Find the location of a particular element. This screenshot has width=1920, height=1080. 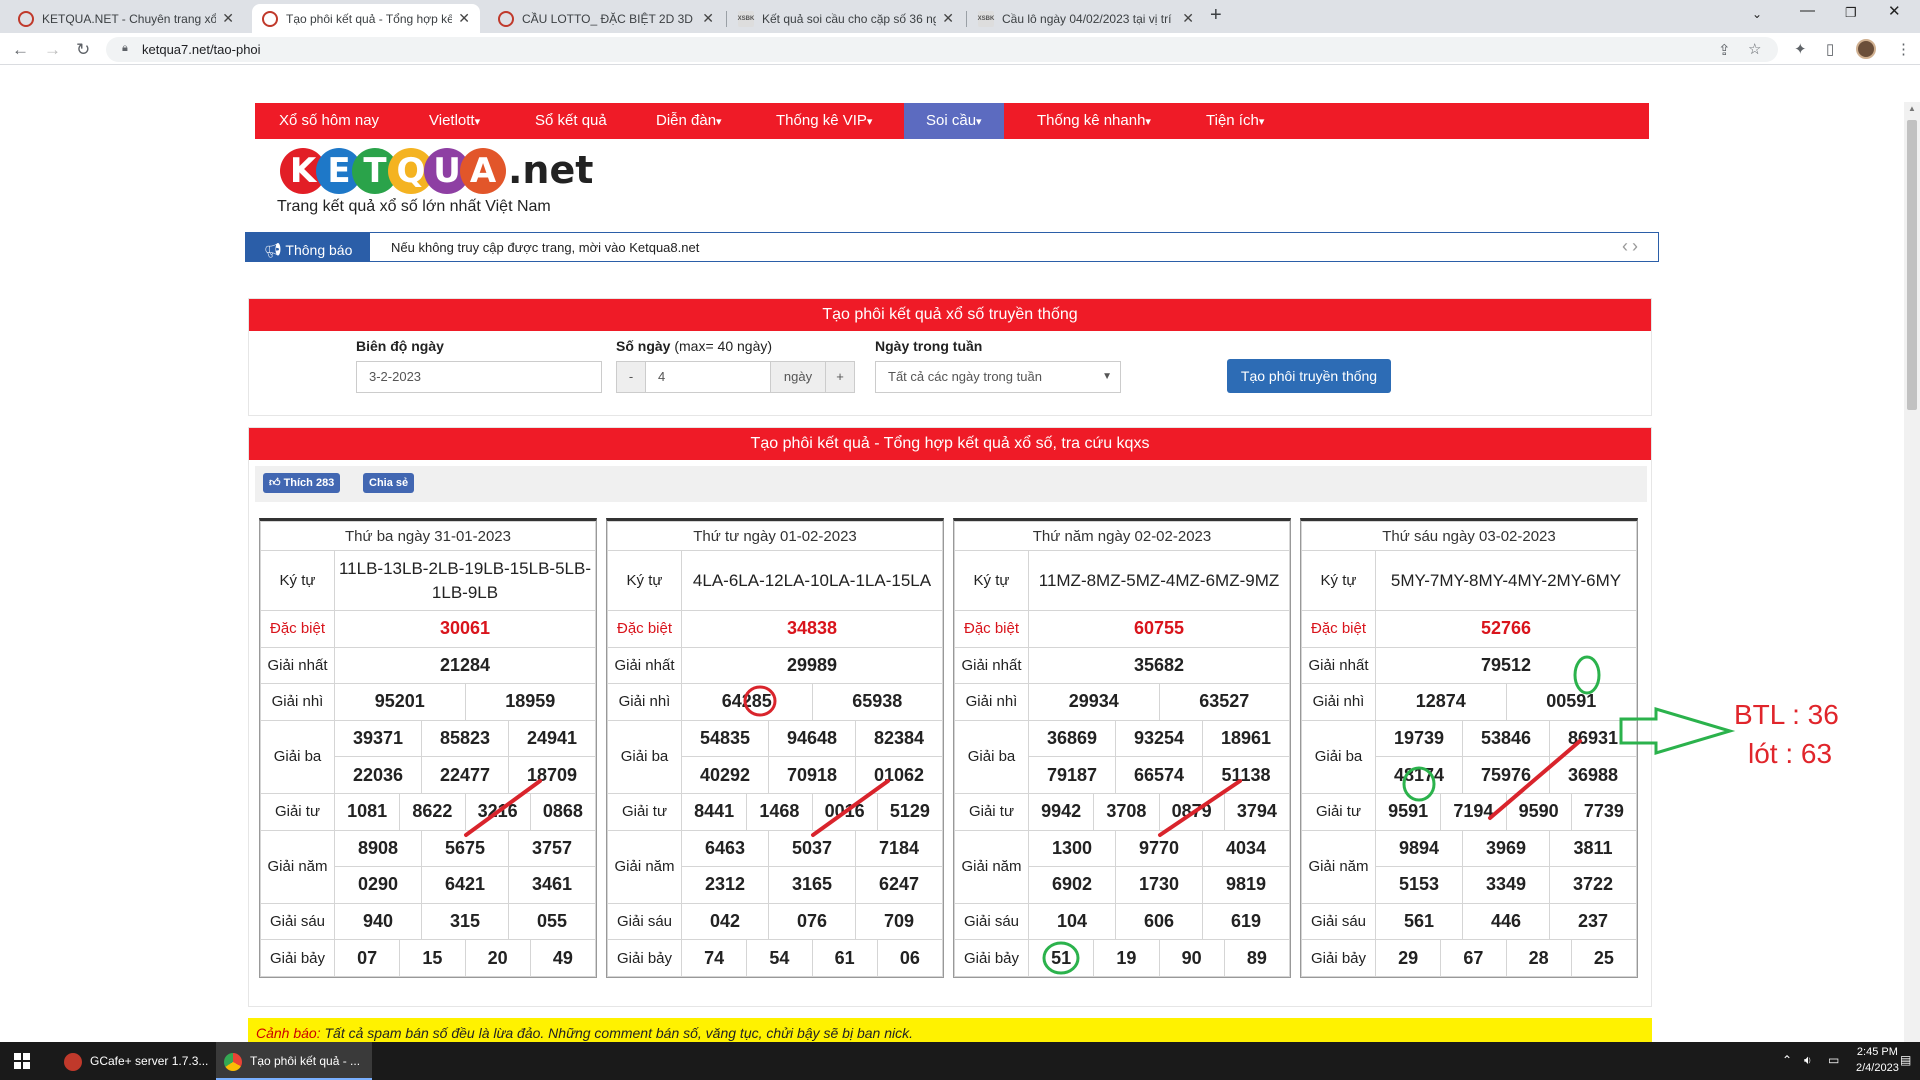

result-cell: 61 is located at coordinates (844, 958).